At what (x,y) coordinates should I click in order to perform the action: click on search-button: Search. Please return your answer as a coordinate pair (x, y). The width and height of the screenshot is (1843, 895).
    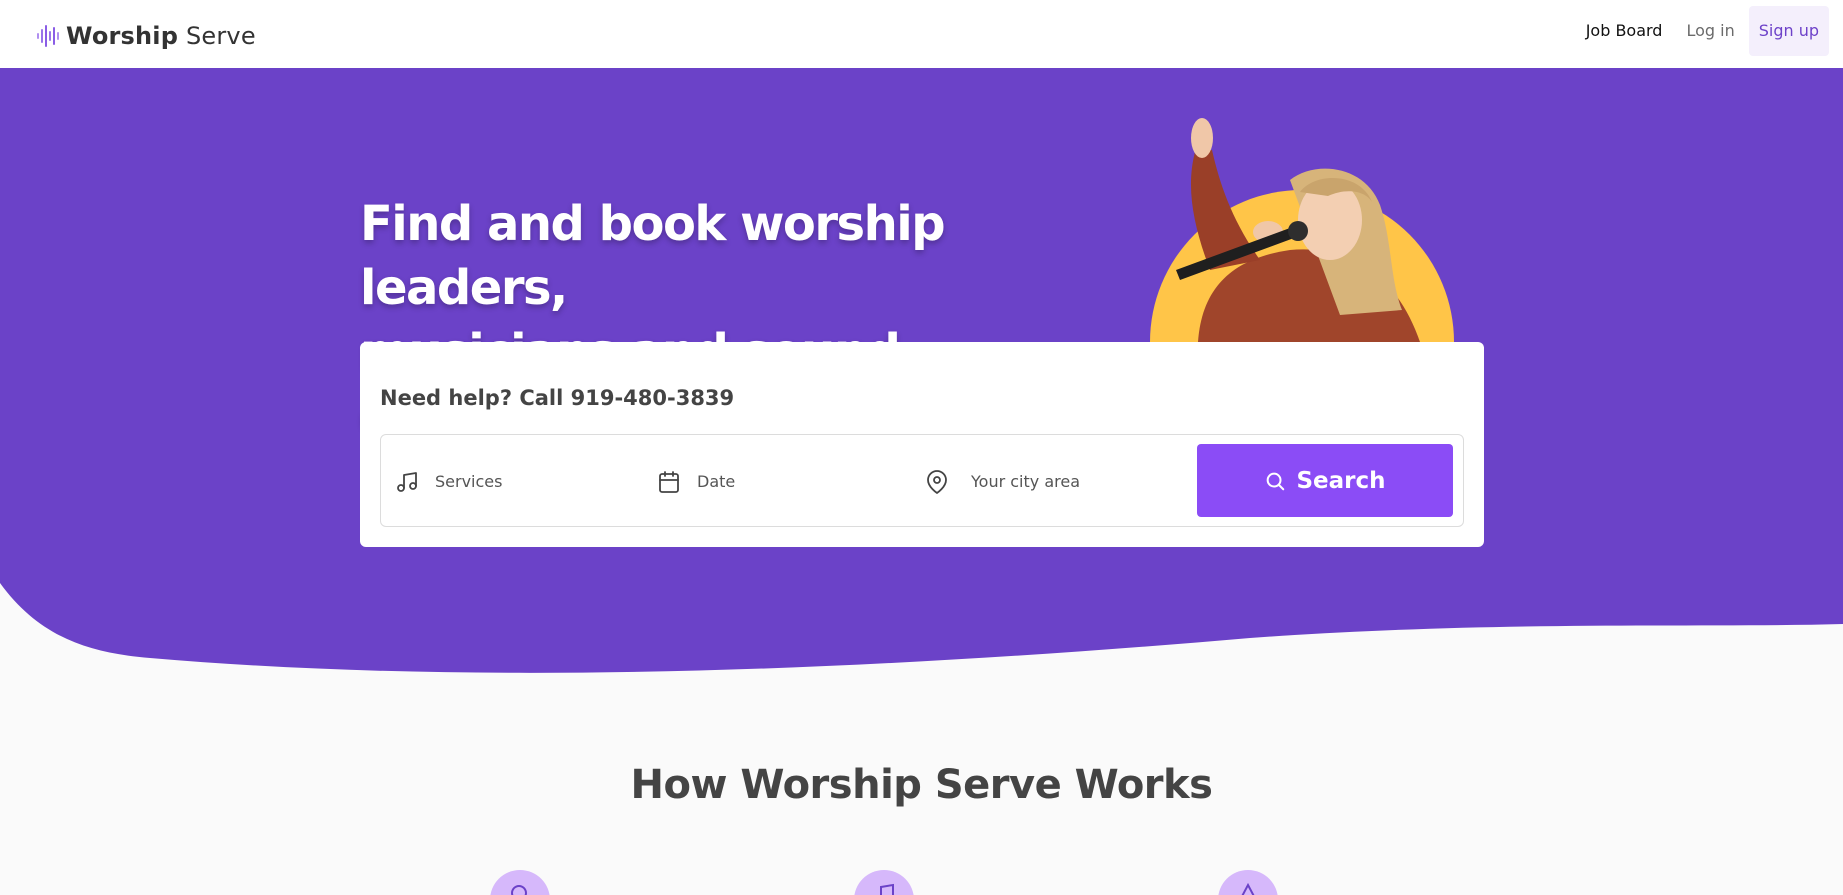
    Looking at the image, I should click on (1325, 480).